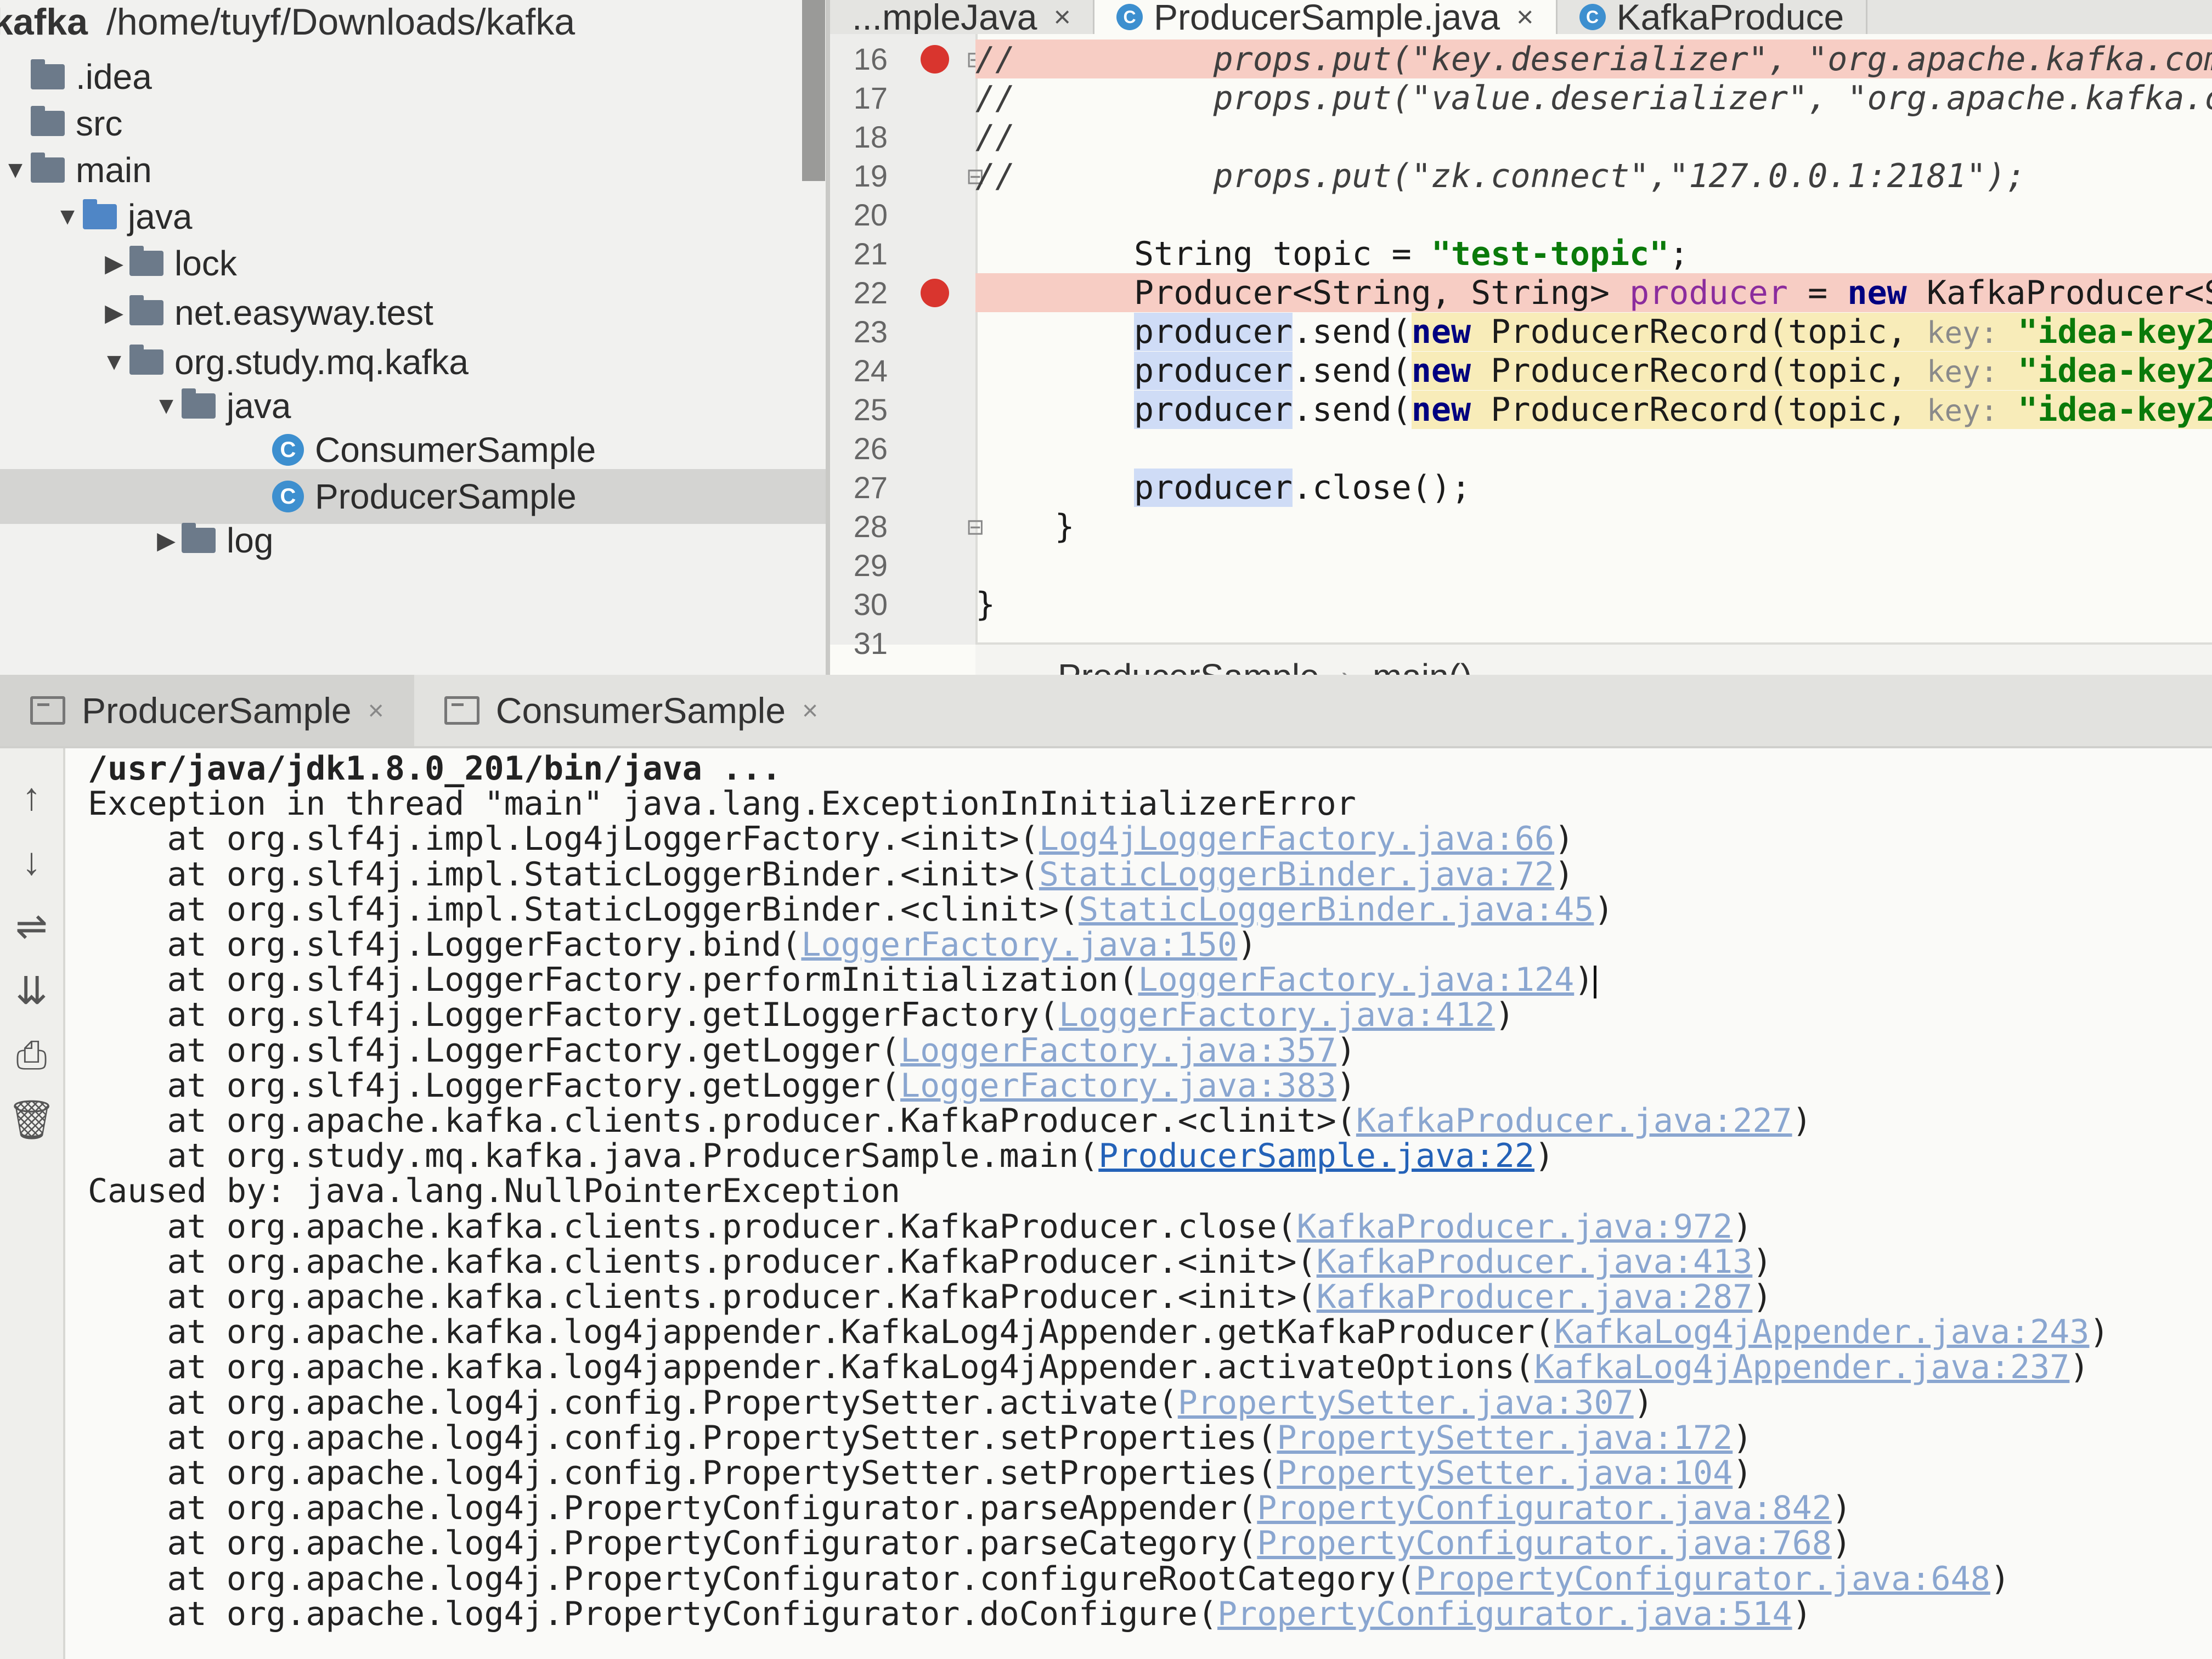 The height and width of the screenshot is (1659, 2212). I want to click on stacktrace-link: PropertyConfigurator.java:842, so click(1544, 1508).